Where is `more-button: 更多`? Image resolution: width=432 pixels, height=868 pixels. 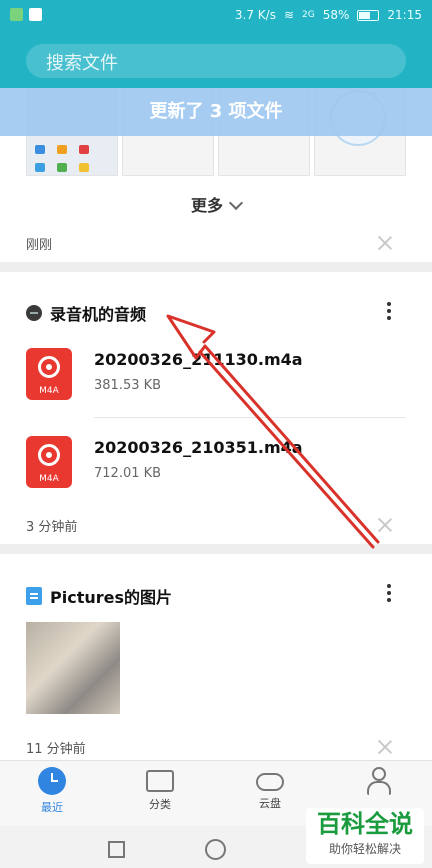
more-button: 更多 is located at coordinates (216, 204).